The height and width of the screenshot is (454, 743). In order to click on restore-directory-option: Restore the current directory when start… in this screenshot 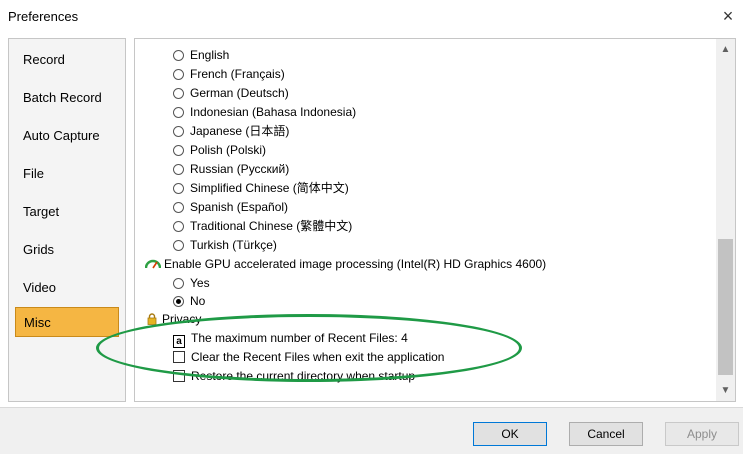, I will do `click(294, 376)`.